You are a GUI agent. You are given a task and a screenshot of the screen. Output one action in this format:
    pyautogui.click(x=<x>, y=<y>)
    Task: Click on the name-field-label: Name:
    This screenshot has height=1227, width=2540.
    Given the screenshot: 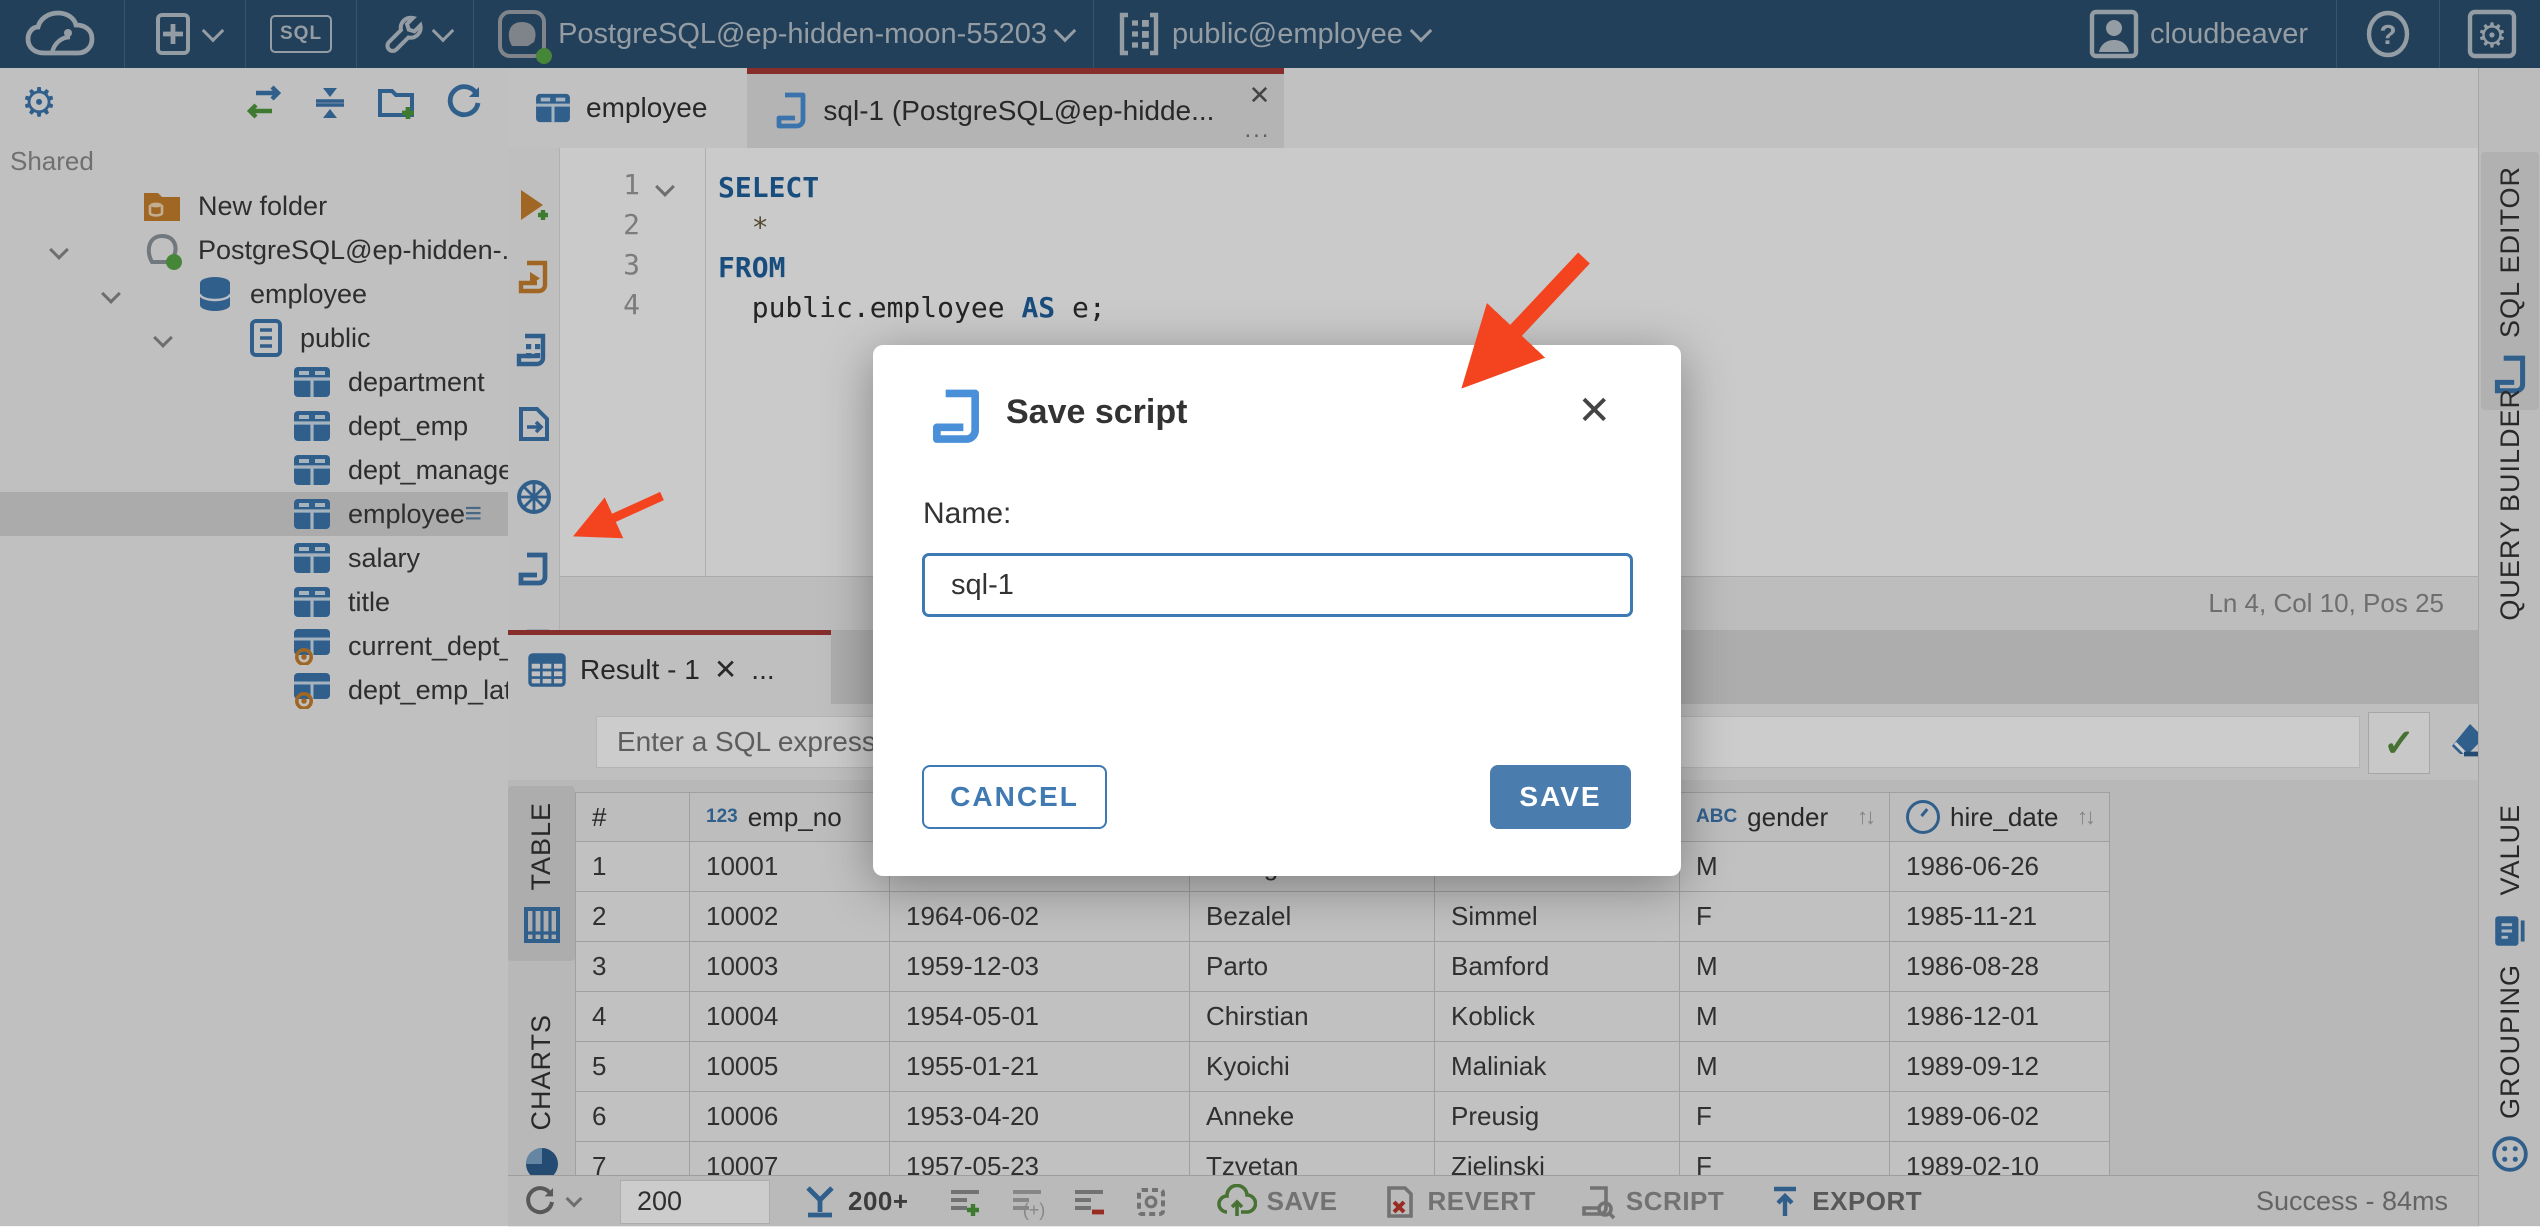 What is the action you would take?
    pyautogui.click(x=967, y=513)
    